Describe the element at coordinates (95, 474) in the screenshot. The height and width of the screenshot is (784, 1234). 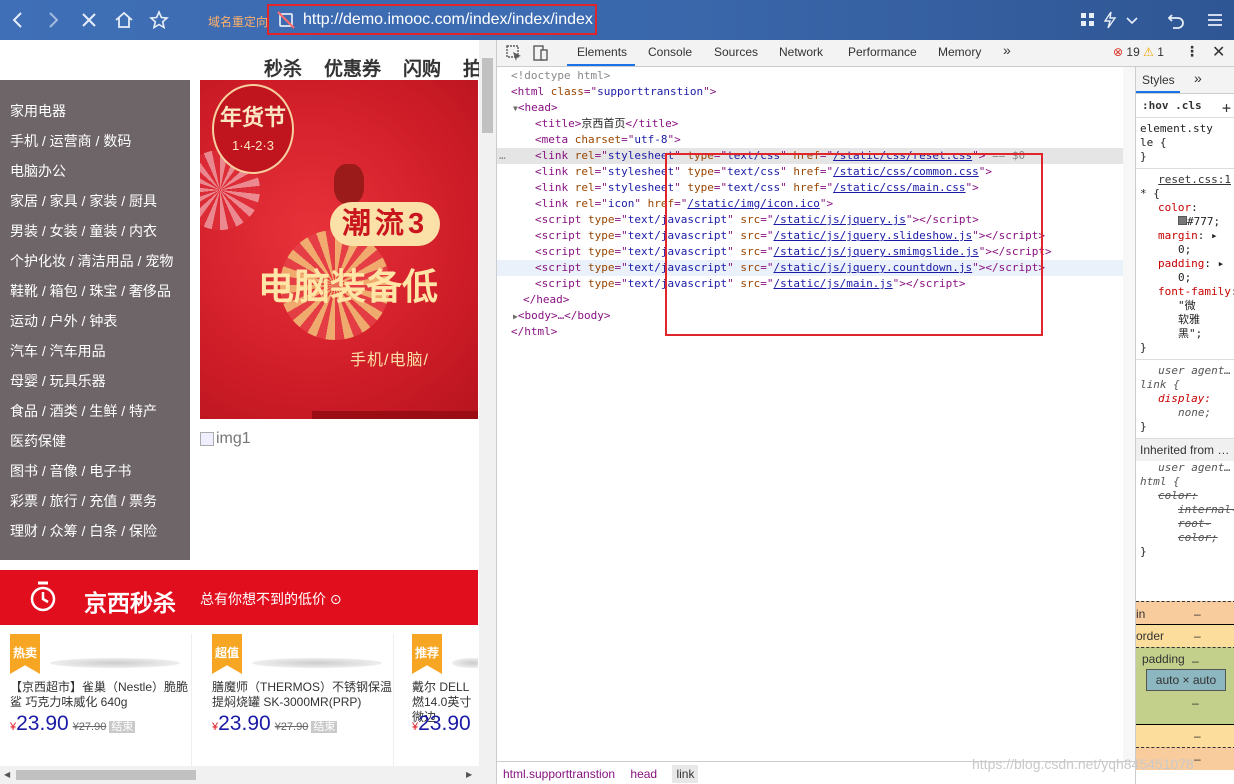
I see `category-item: 图书 / 音像 / 电子书` at that location.